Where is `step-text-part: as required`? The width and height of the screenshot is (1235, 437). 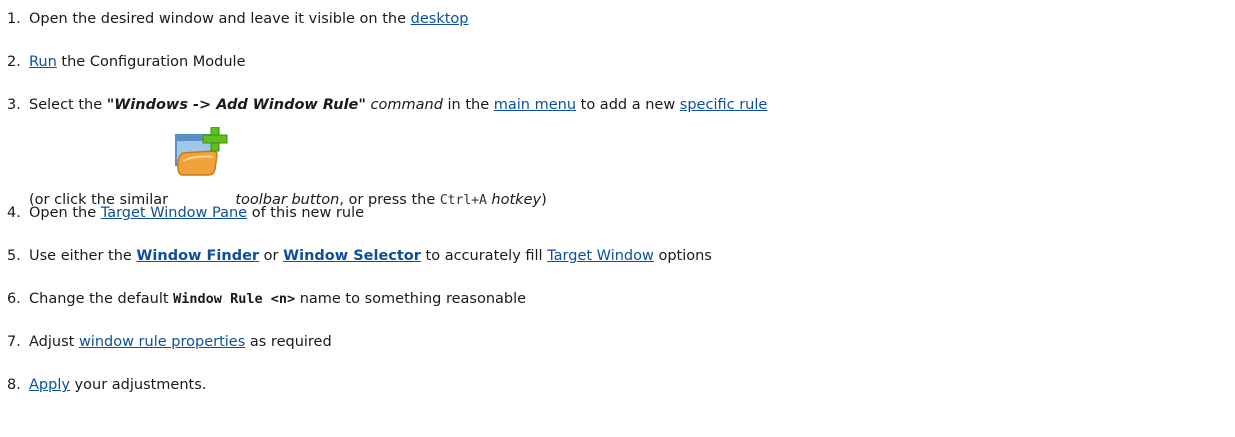 step-text-part: as required is located at coordinates (288, 342).